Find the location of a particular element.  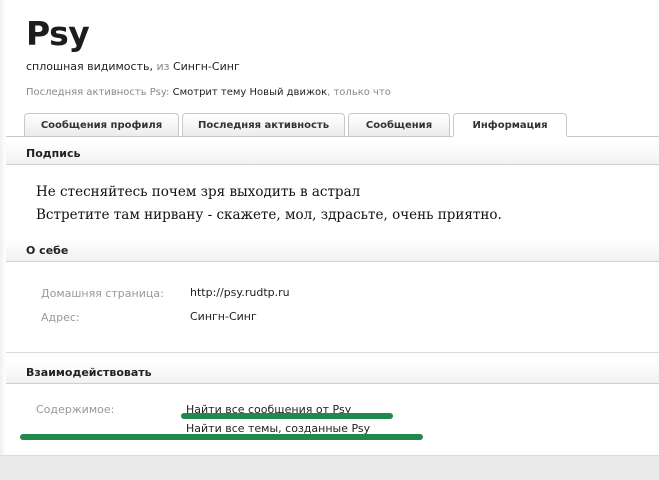

about-heading: О себе is located at coordinates (332, 251).